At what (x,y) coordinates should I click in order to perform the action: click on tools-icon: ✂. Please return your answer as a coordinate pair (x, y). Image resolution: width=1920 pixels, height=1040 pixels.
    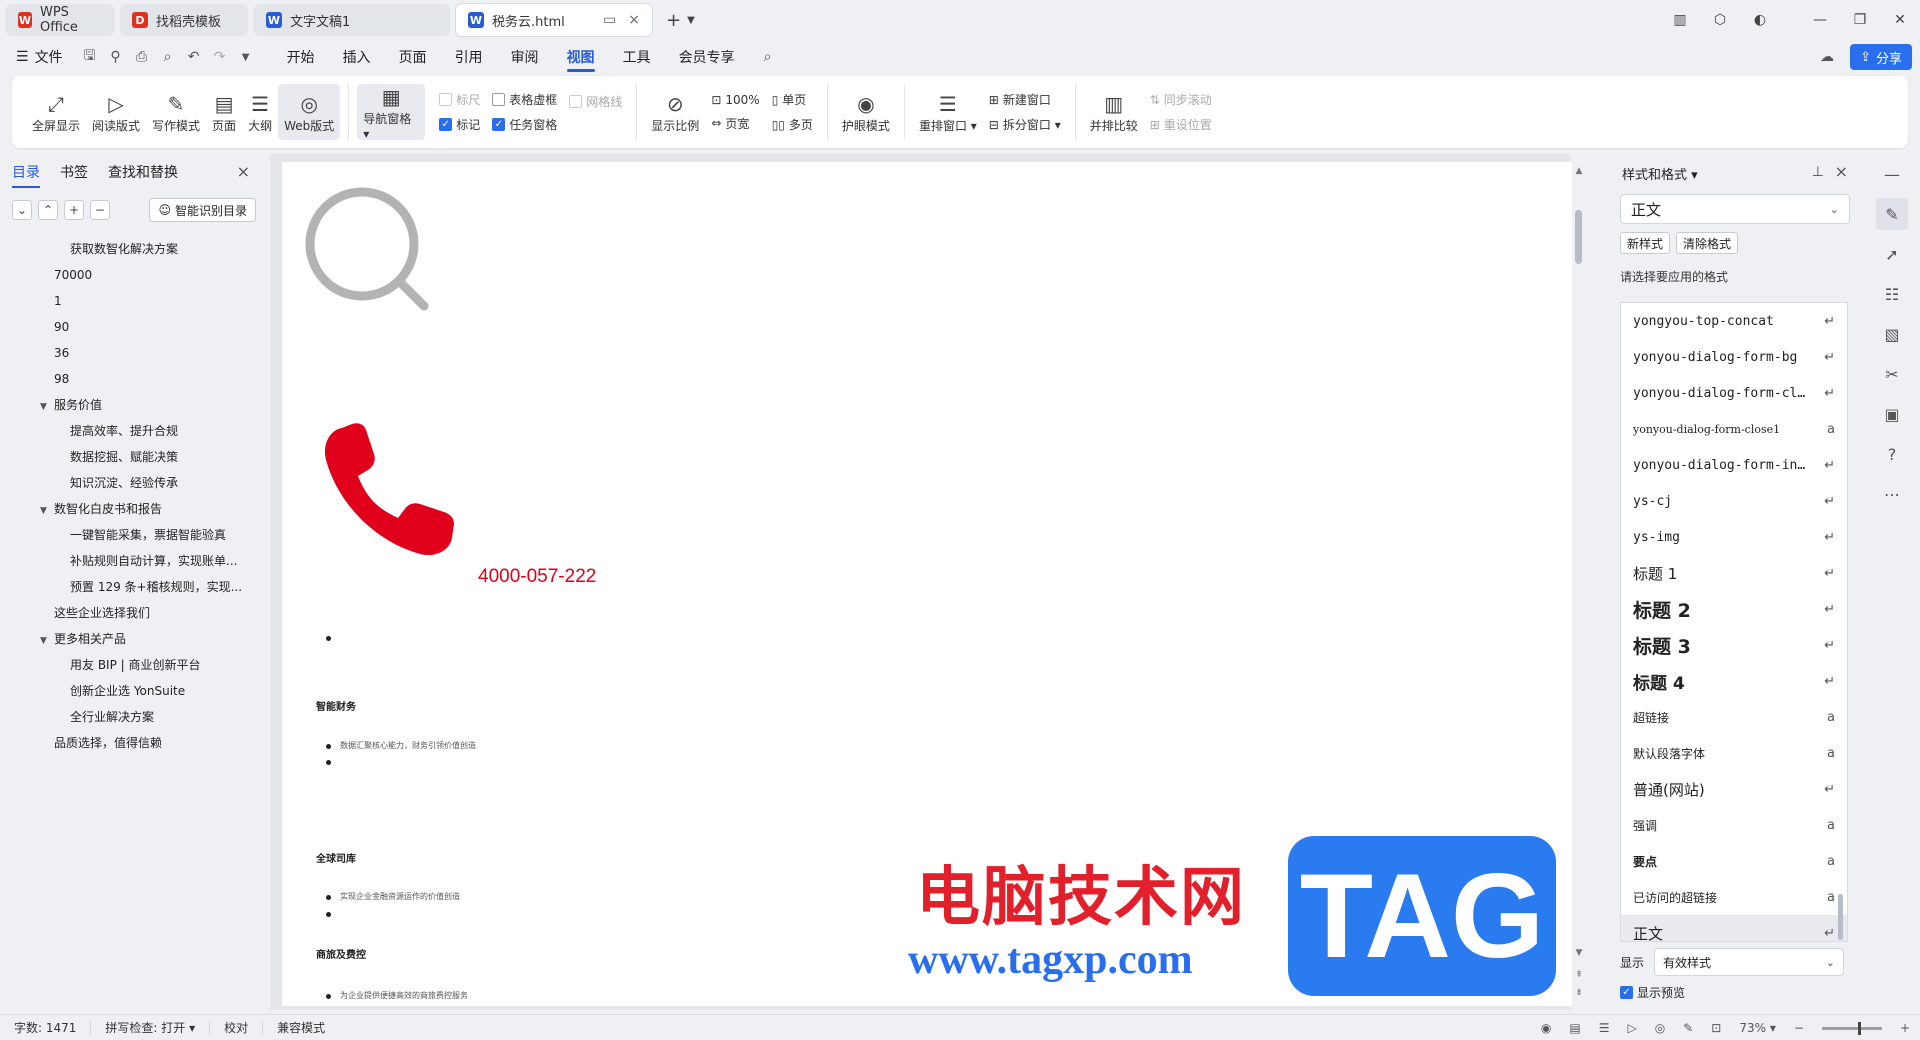
    Looking at the image, I should click on (1892, 374).